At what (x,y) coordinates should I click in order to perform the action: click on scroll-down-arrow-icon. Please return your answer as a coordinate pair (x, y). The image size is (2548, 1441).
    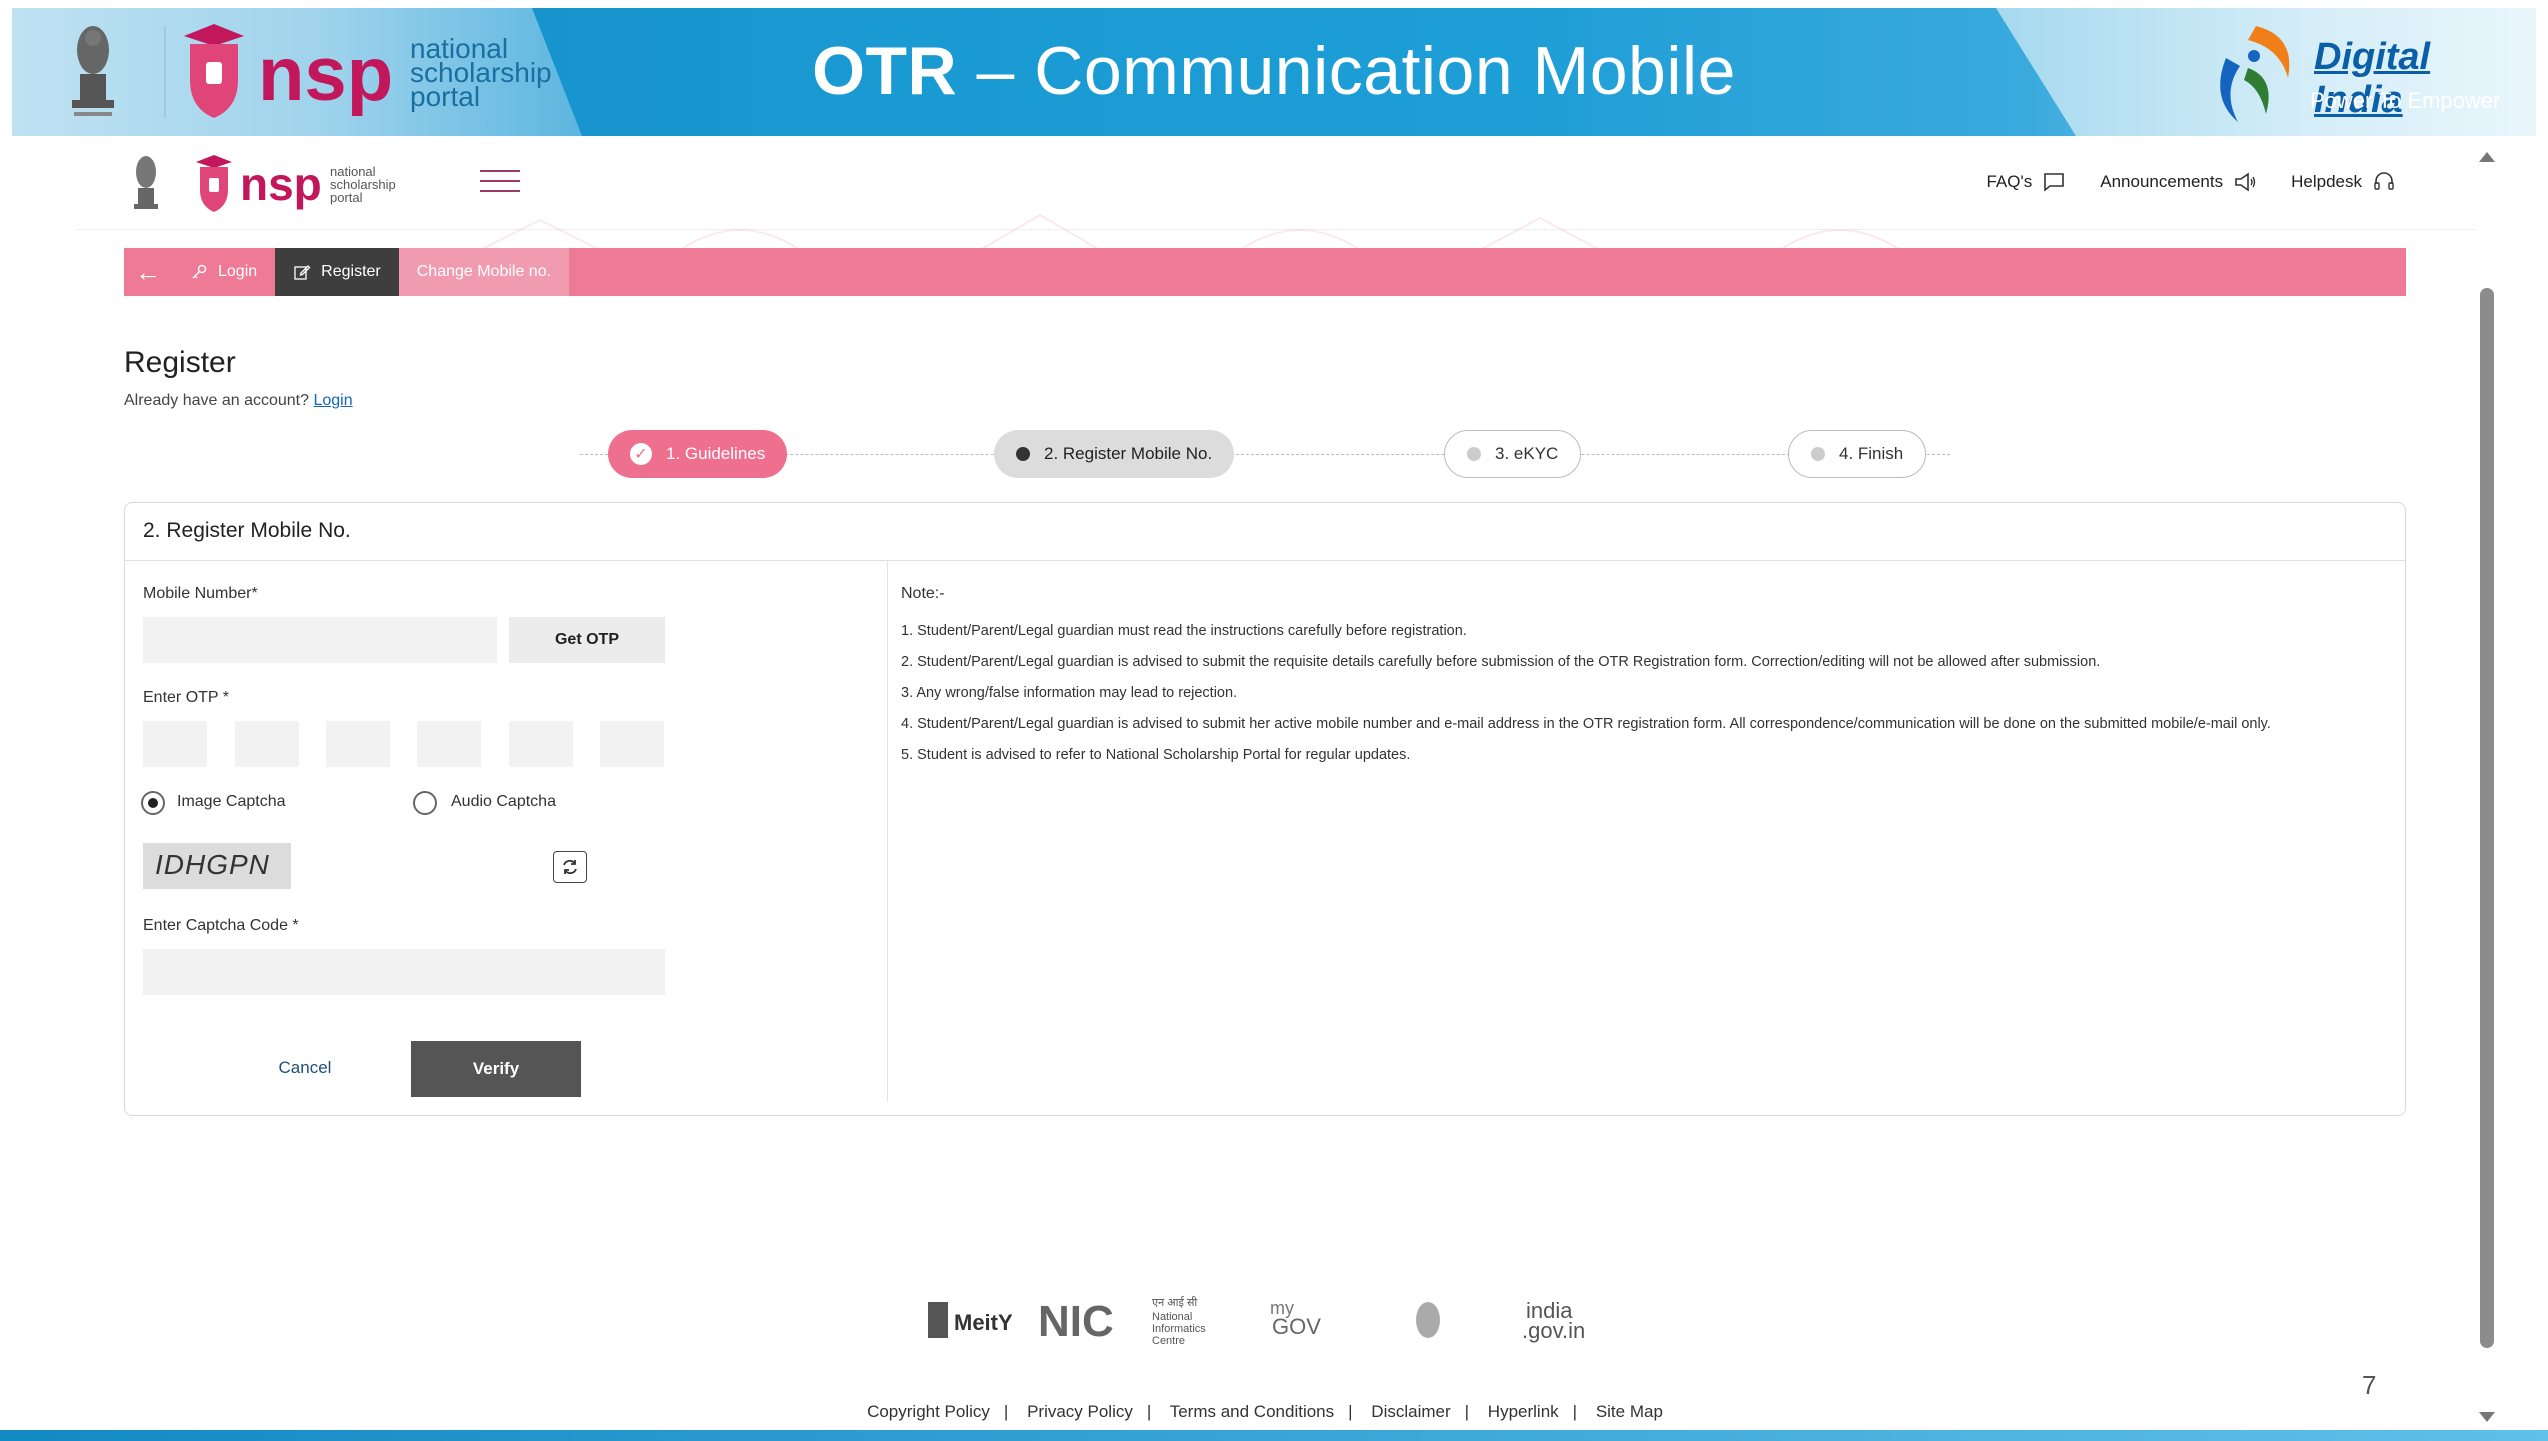
    Looking at the image, I should click on (2487, 1417).